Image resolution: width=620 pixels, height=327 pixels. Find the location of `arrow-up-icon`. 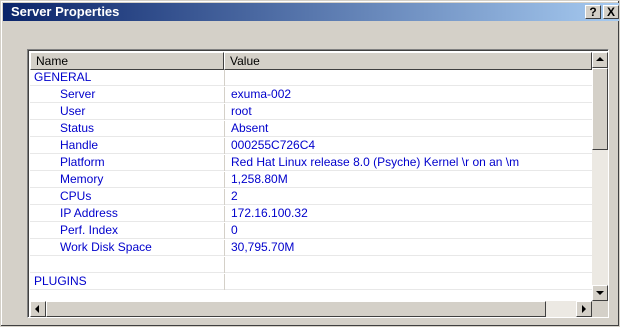

arrow-up-icon is located at coordinates (600, 59).